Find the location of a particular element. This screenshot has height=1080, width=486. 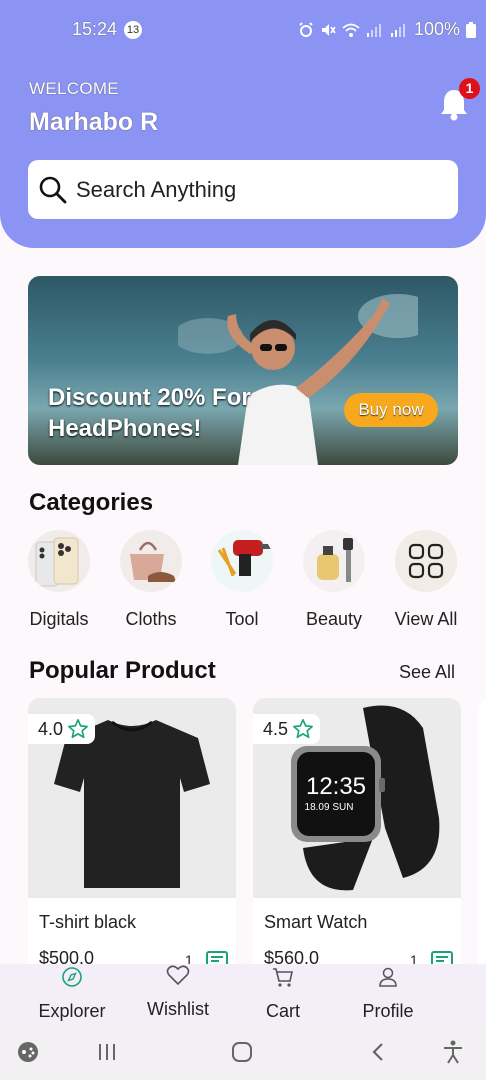

search-icon is located at coordinates (53, 189).